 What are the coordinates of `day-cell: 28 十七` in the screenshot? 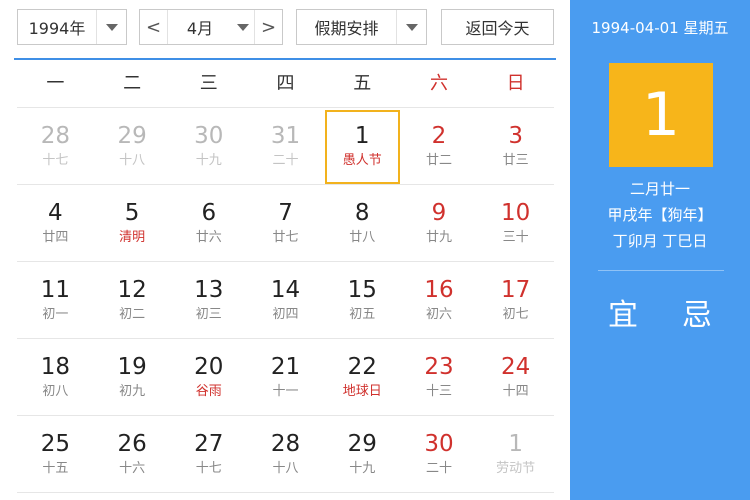 It's located at (55, 146).